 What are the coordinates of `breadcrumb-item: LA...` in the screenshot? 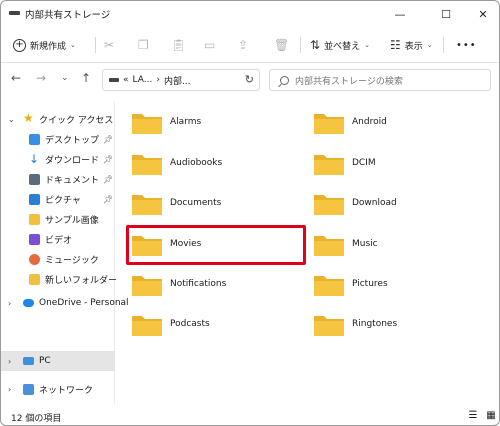 It's located at (143, 80).